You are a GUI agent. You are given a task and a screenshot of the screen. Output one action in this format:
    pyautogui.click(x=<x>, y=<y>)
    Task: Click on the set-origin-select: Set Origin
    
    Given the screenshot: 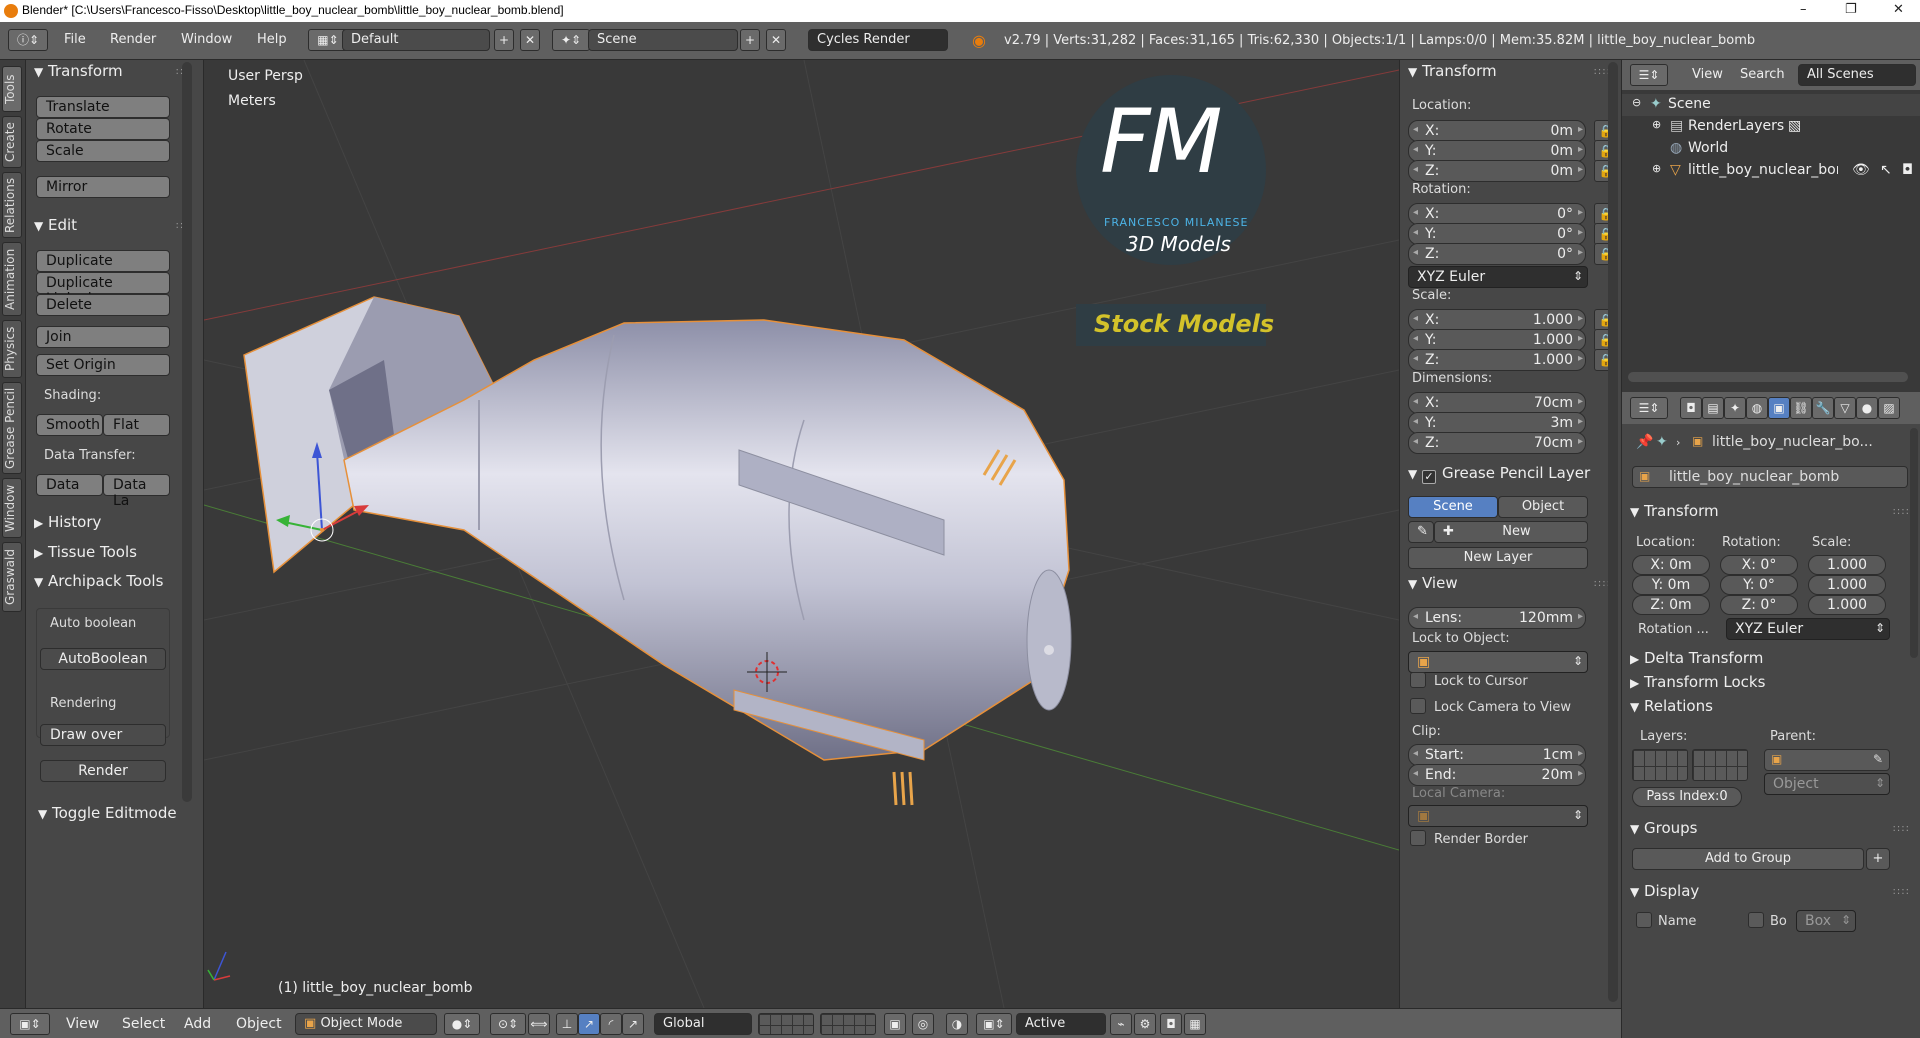 What is the action you would take?
    pyautogui.click(x=103, y=365)
    